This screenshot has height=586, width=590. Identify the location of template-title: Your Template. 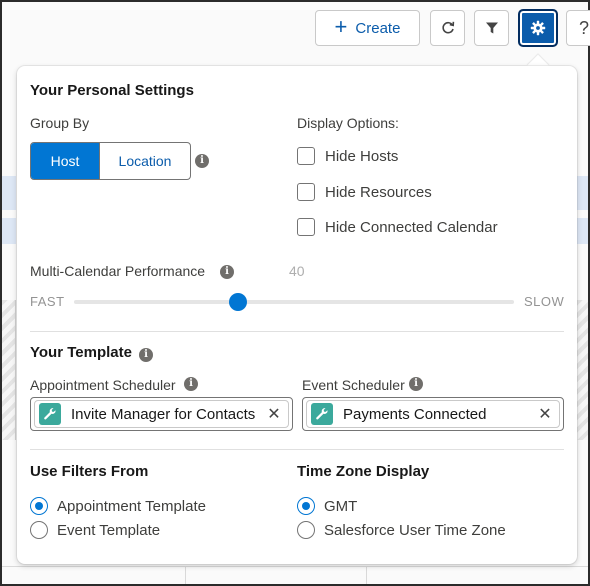
(81, 352).